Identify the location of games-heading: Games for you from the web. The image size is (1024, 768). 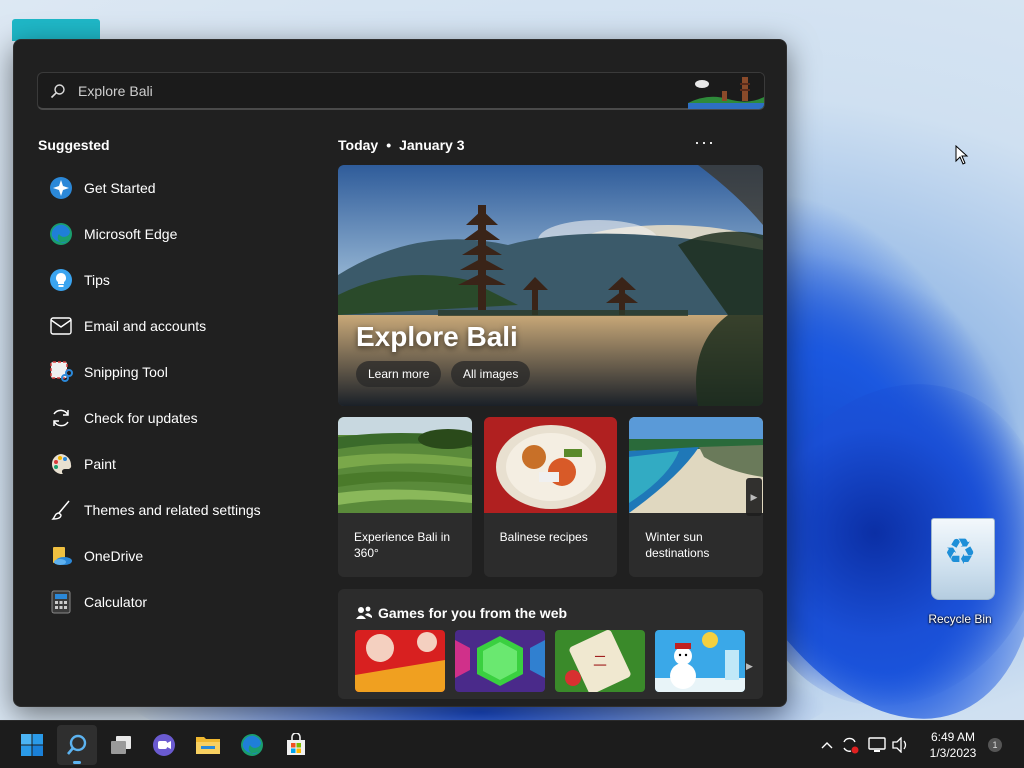
(461, 613).